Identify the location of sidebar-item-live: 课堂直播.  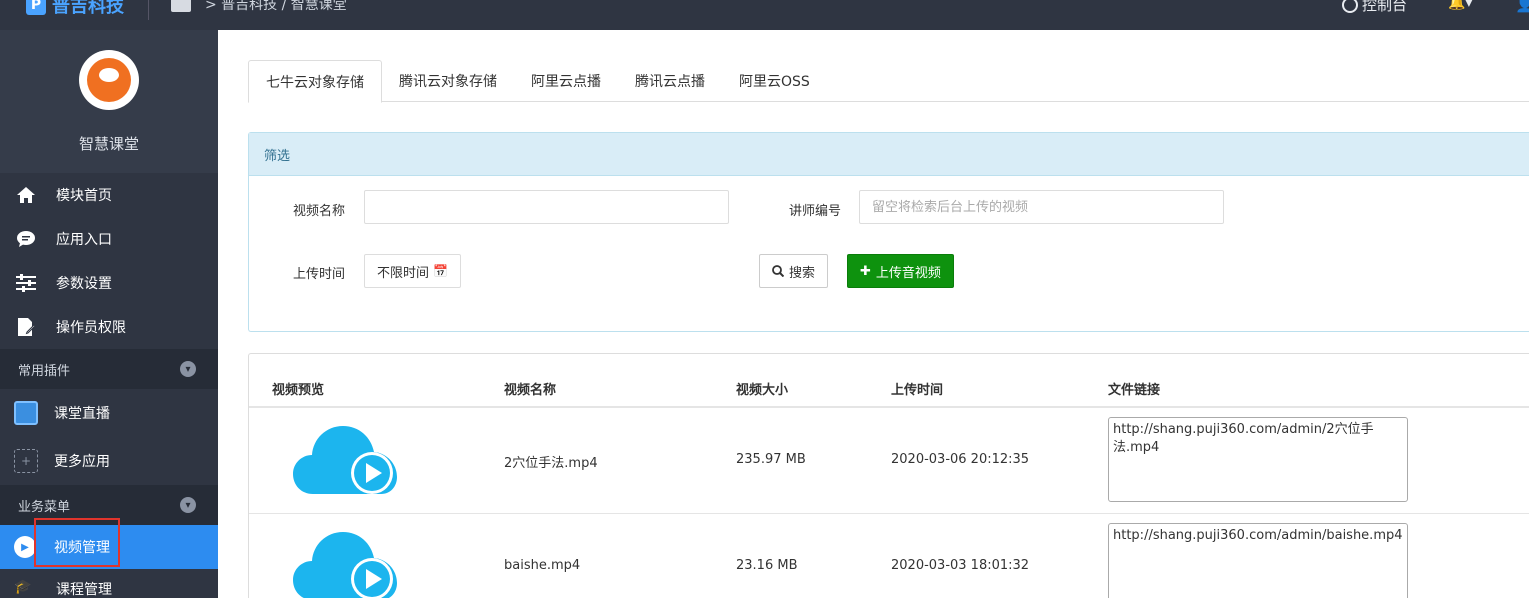
(109, 413).